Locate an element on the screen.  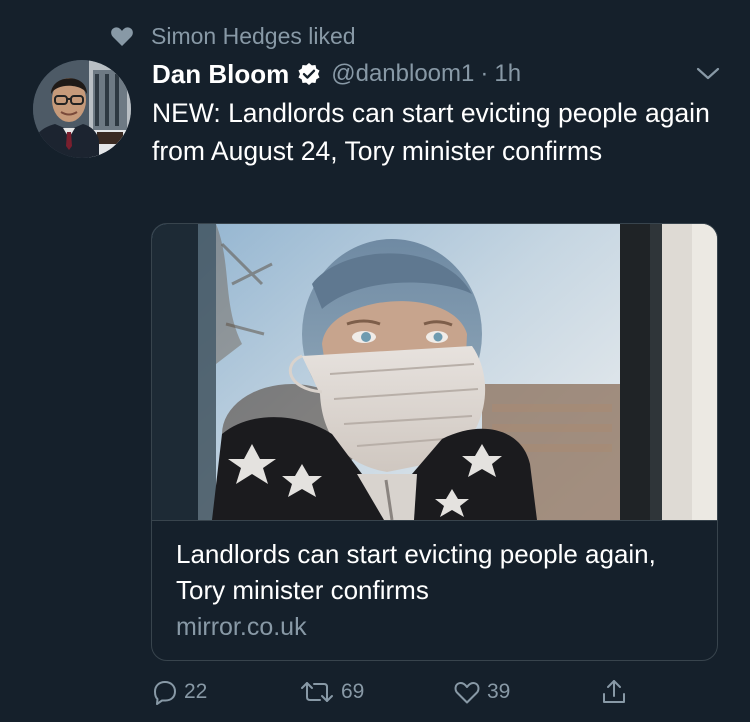
retweet-button: 69 is located at coordinates (331, 692).